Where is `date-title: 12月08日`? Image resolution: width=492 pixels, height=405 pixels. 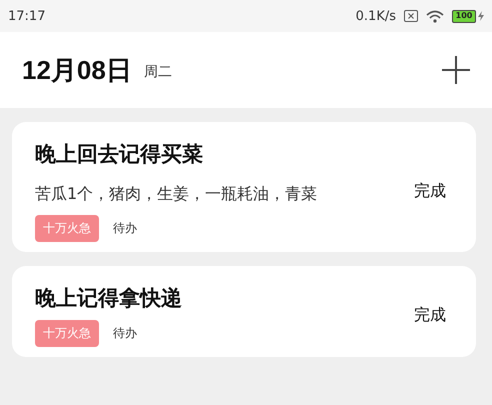 date-title: 12月08日 is located at coordinates (77, 70).